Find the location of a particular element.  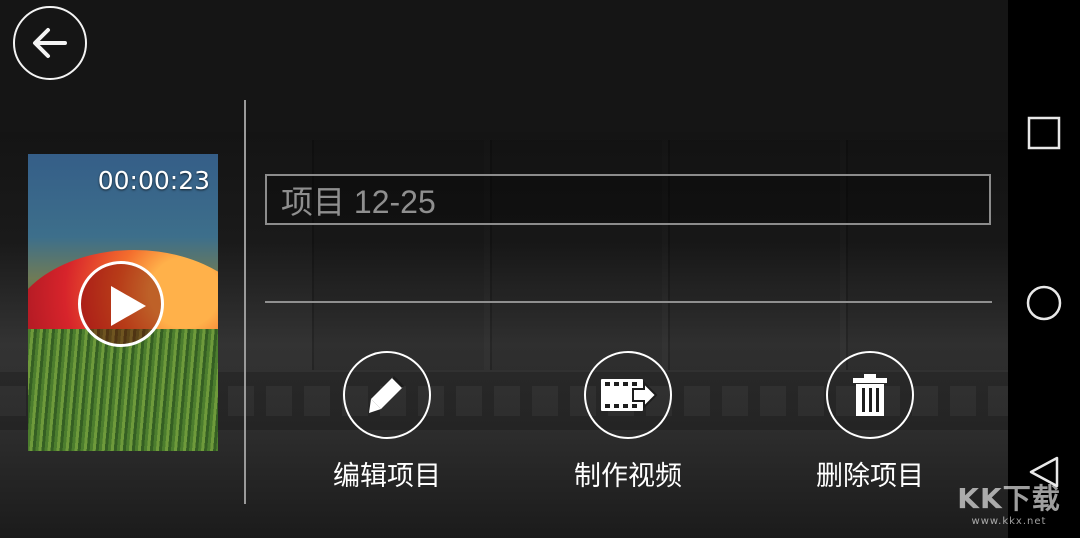

make-video-label: 制作视频 is located at coordinates (628, 476).